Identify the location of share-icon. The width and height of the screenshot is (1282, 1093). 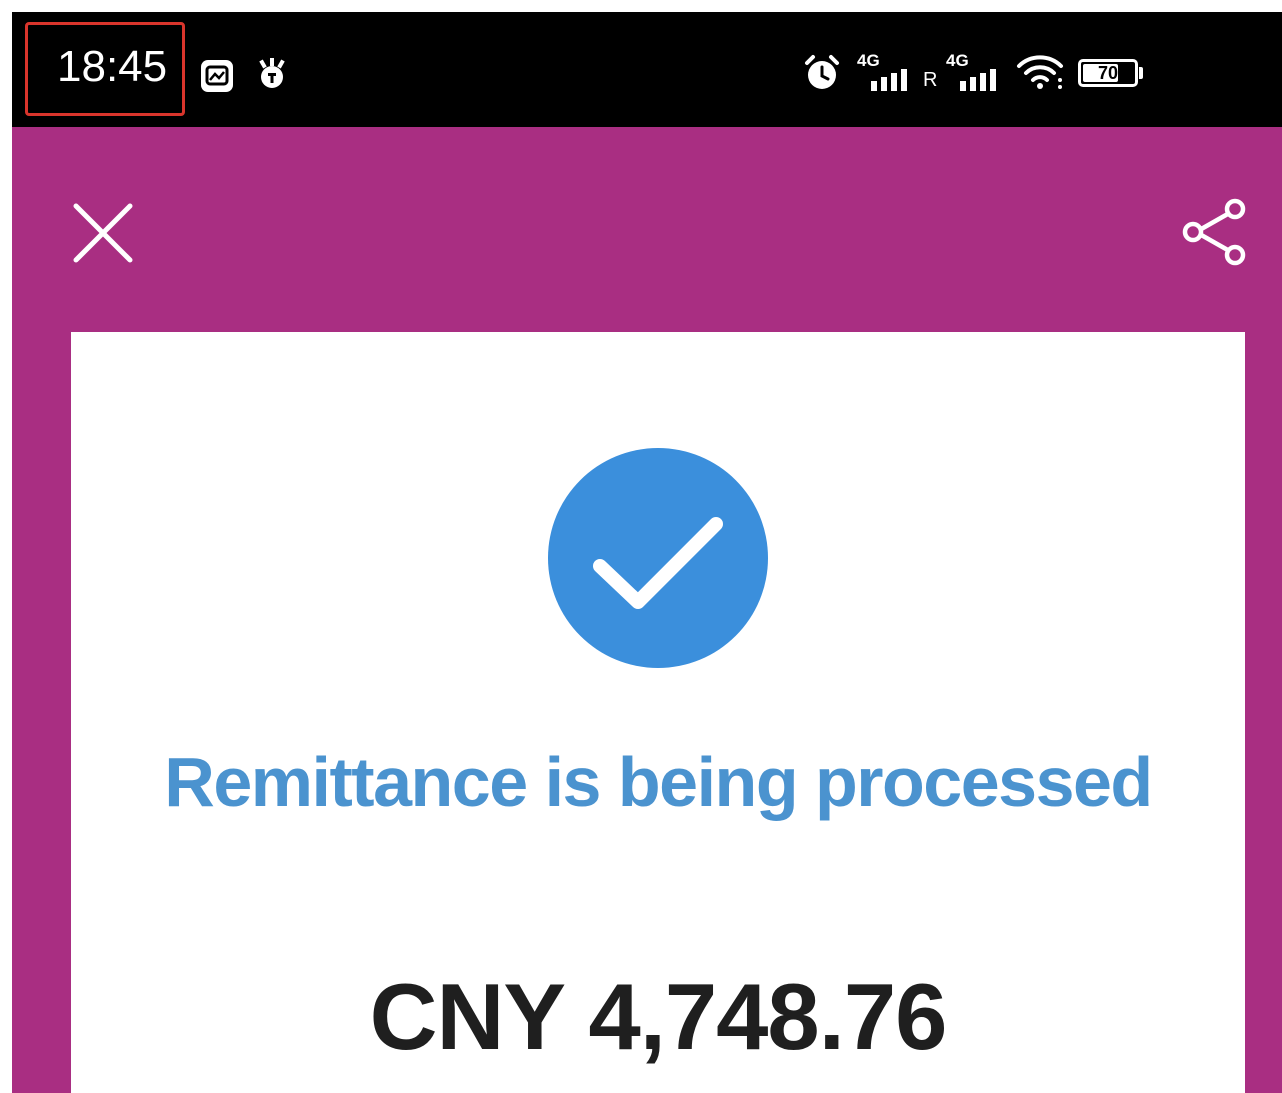
(1214, 232).